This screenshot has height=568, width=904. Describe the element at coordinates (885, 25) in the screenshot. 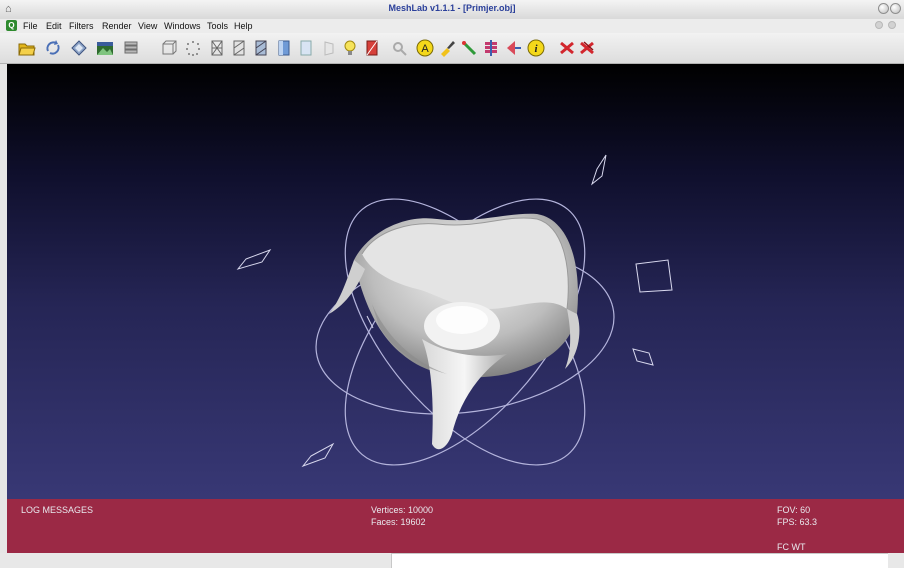

I see `mdi-controls` at that location.